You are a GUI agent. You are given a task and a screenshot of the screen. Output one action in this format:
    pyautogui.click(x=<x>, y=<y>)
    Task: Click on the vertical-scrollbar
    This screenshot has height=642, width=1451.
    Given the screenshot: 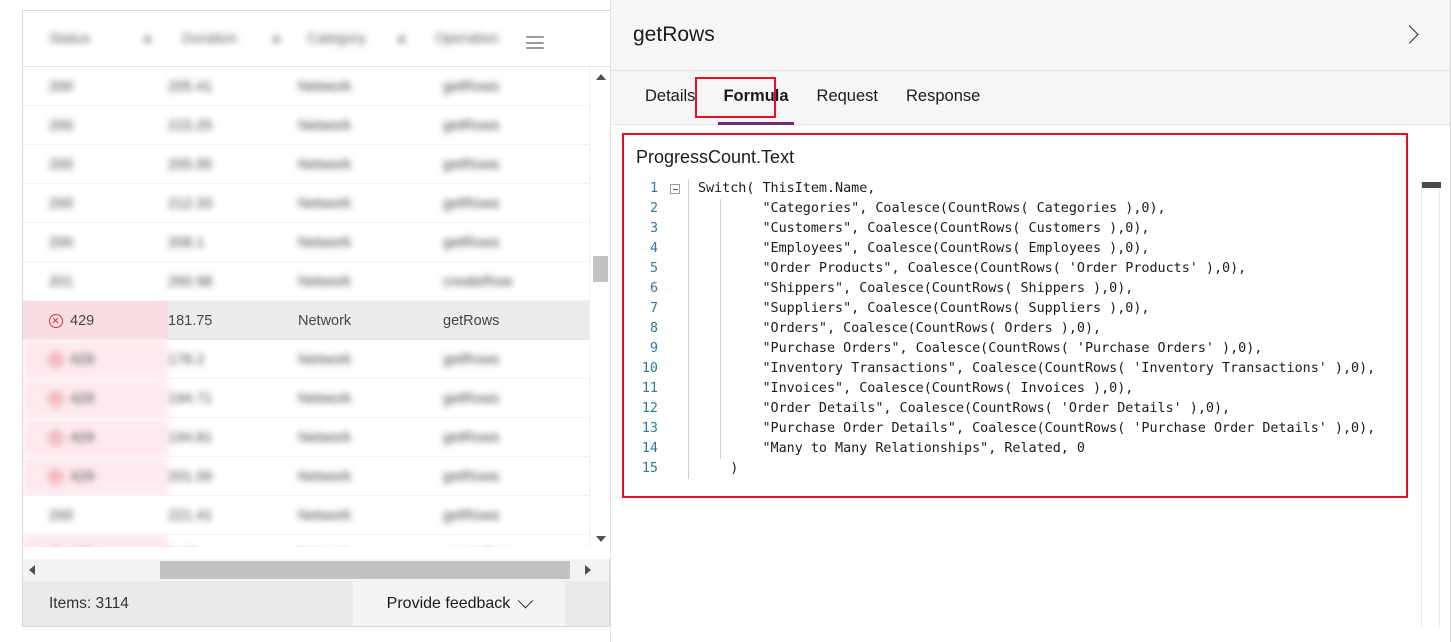 What is the action you would take?
    pyautogui.click(x=599, y=307)
    